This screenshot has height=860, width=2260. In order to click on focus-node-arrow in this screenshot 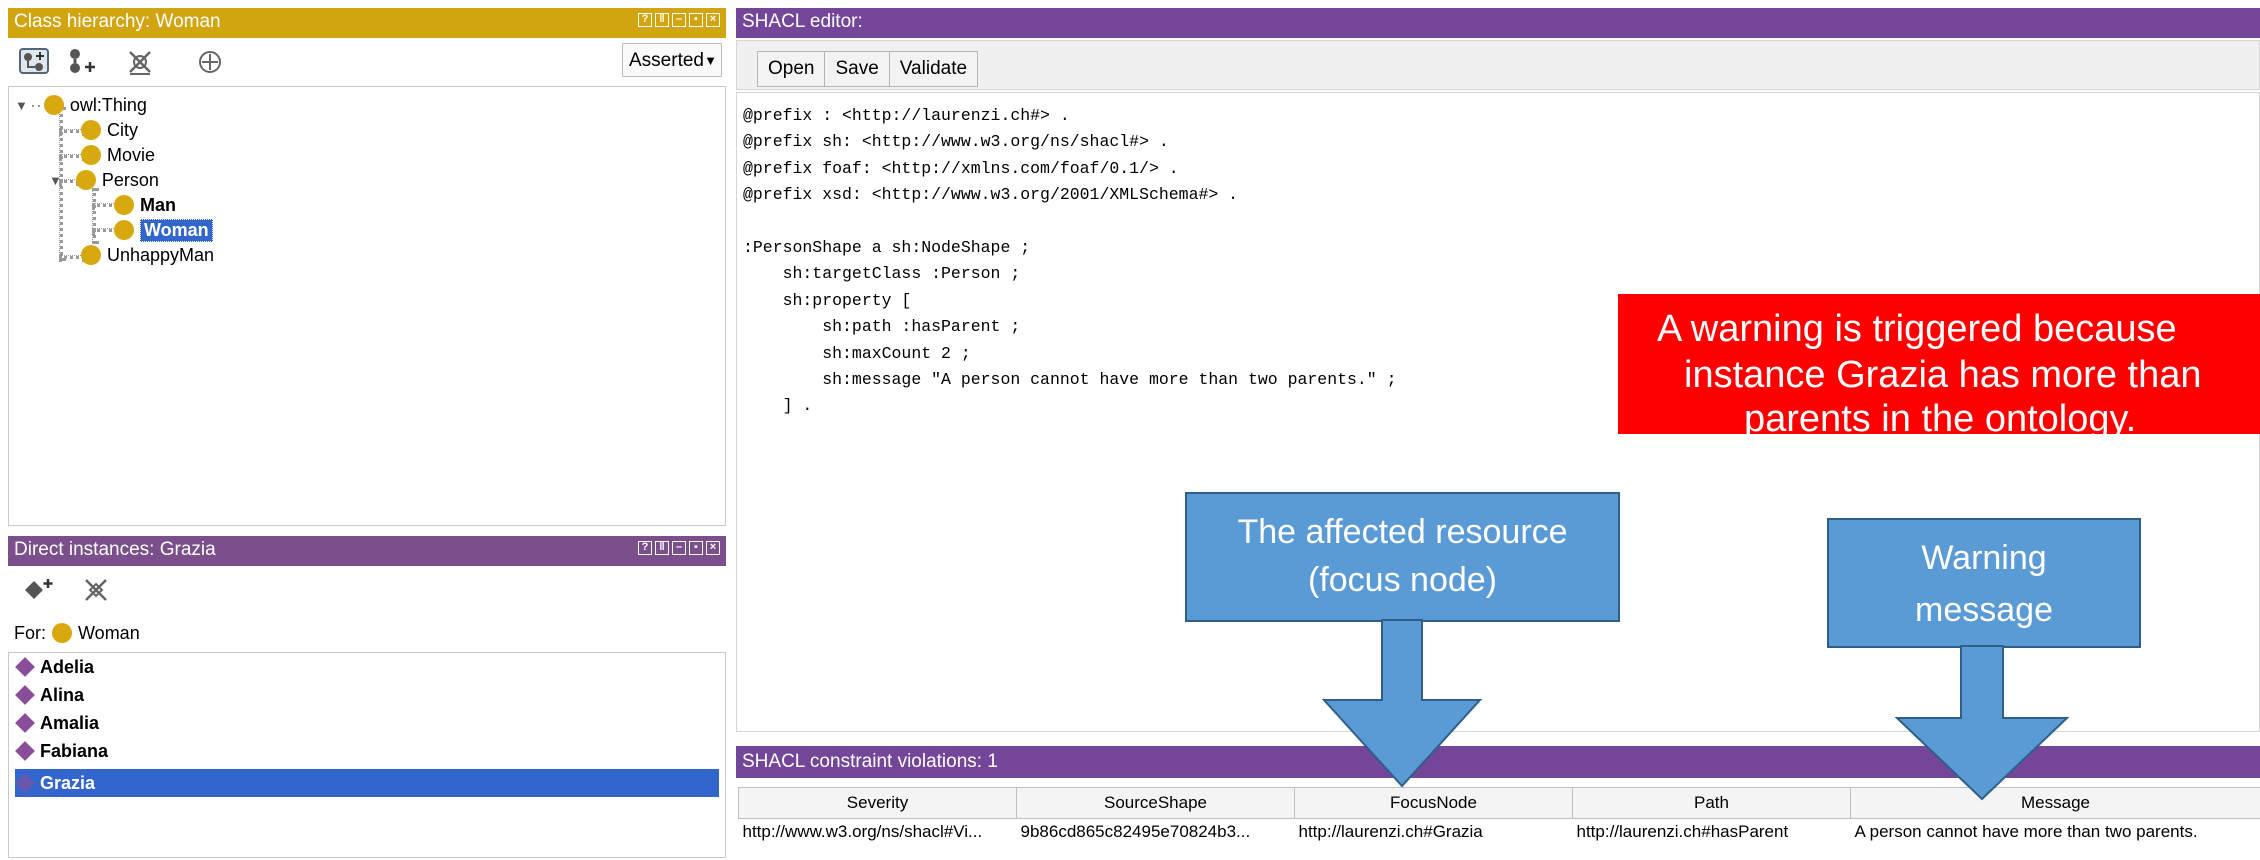, I will do `click(1402, 703)`.